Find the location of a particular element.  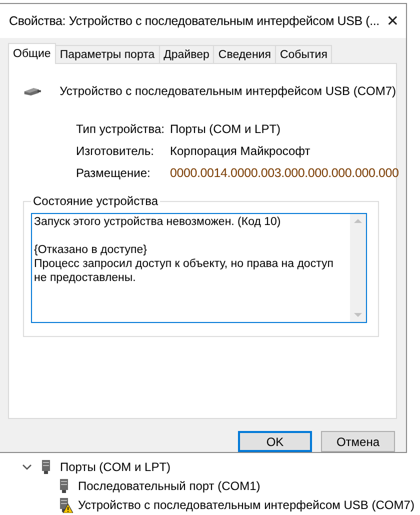

scroll-down-icon is located at coordinates (358, 315).